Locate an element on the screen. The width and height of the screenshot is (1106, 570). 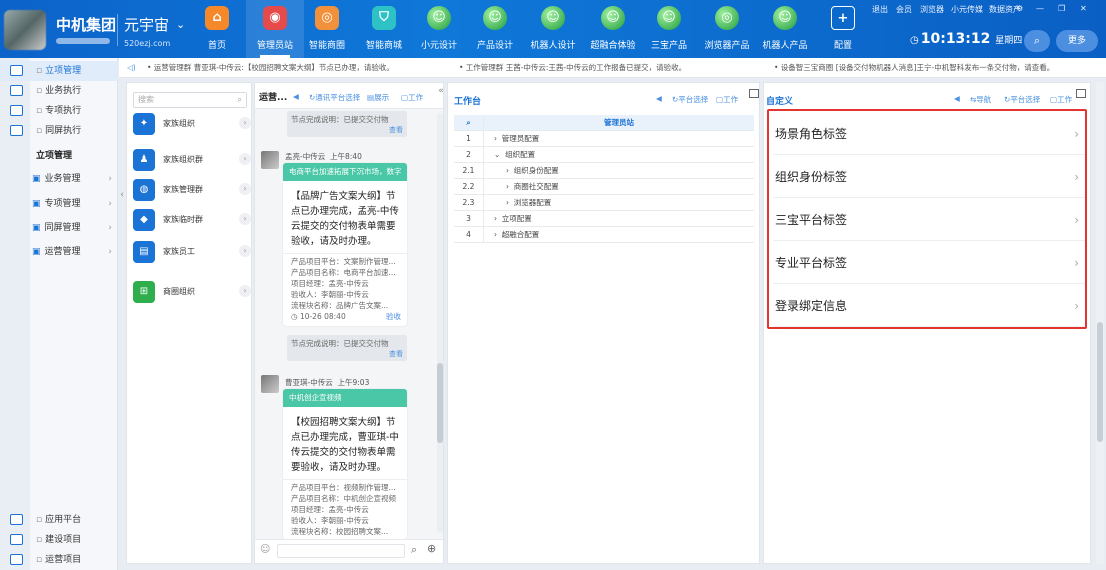
brand-name: 中机集团 is located at coordinates (86, 25).